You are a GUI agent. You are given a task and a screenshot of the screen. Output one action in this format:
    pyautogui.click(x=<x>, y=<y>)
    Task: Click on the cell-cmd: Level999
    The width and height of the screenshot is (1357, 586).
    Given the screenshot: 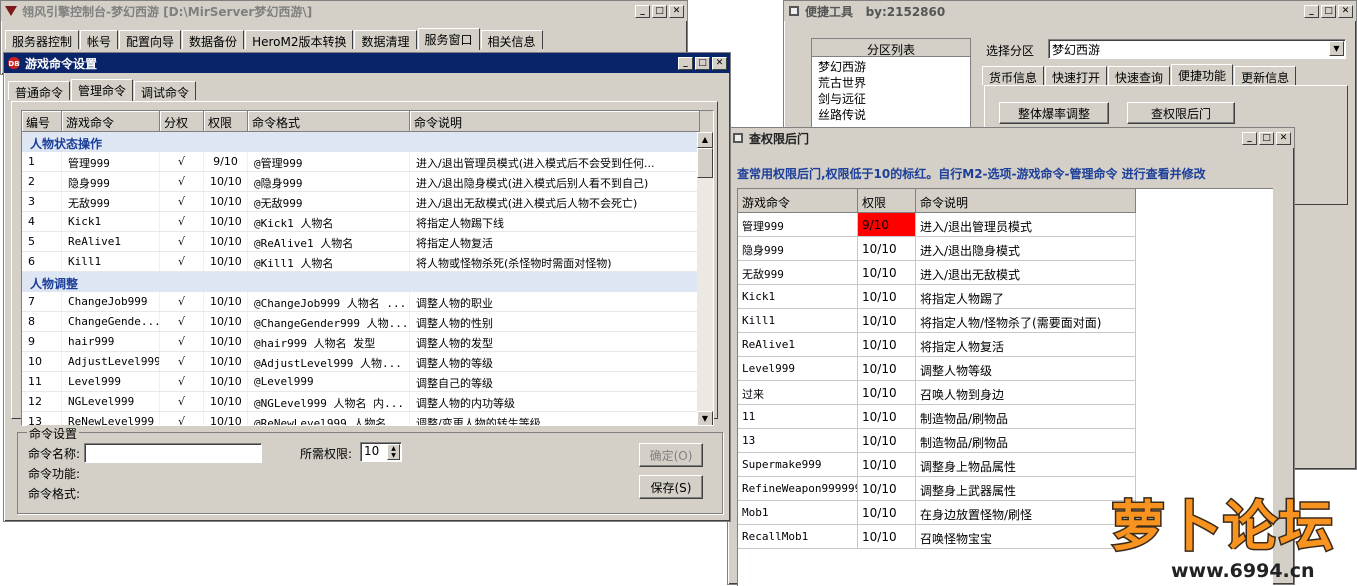 What is the action you would take?
    pyautogui.click(x=111, y=381)
    